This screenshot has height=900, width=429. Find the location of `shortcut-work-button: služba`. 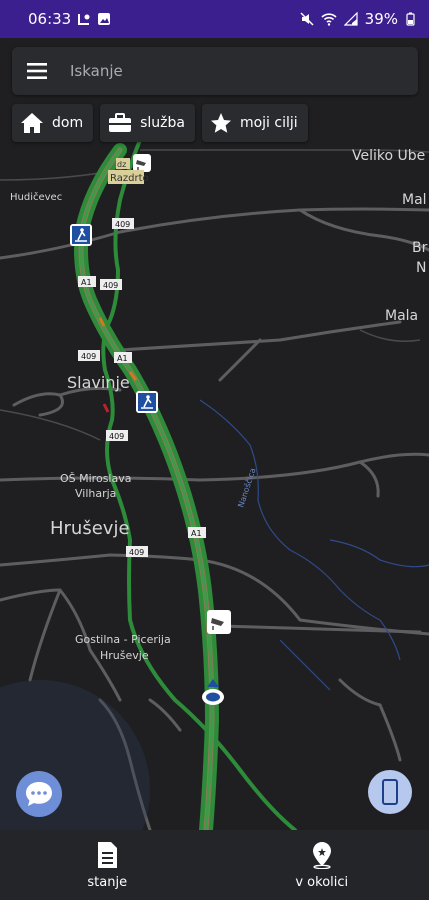

shortcut-work-button: služba is located at coordinates (147, 123).